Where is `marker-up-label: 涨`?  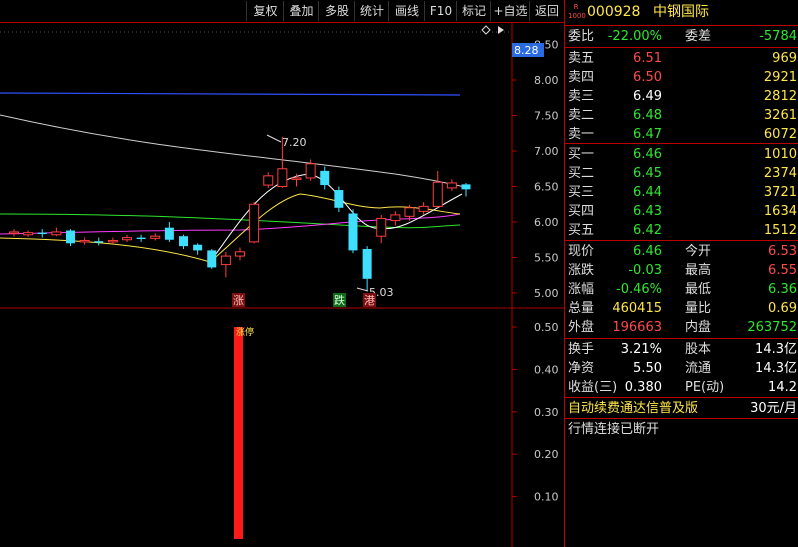
marker-up-label: 涨 is located at coordinates (238, 300).